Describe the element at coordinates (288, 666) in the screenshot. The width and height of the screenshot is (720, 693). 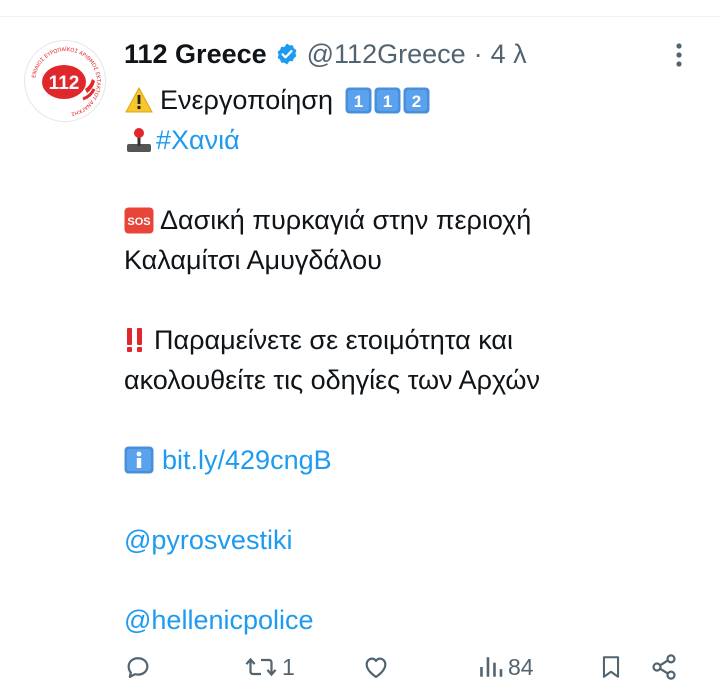
I see `retweet-count: 1` at that location.